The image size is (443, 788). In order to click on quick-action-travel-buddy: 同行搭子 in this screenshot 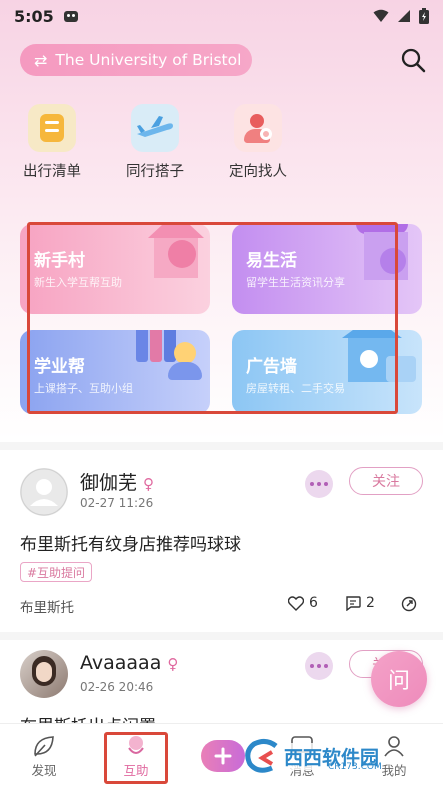, I will do `click(155, 142)`.